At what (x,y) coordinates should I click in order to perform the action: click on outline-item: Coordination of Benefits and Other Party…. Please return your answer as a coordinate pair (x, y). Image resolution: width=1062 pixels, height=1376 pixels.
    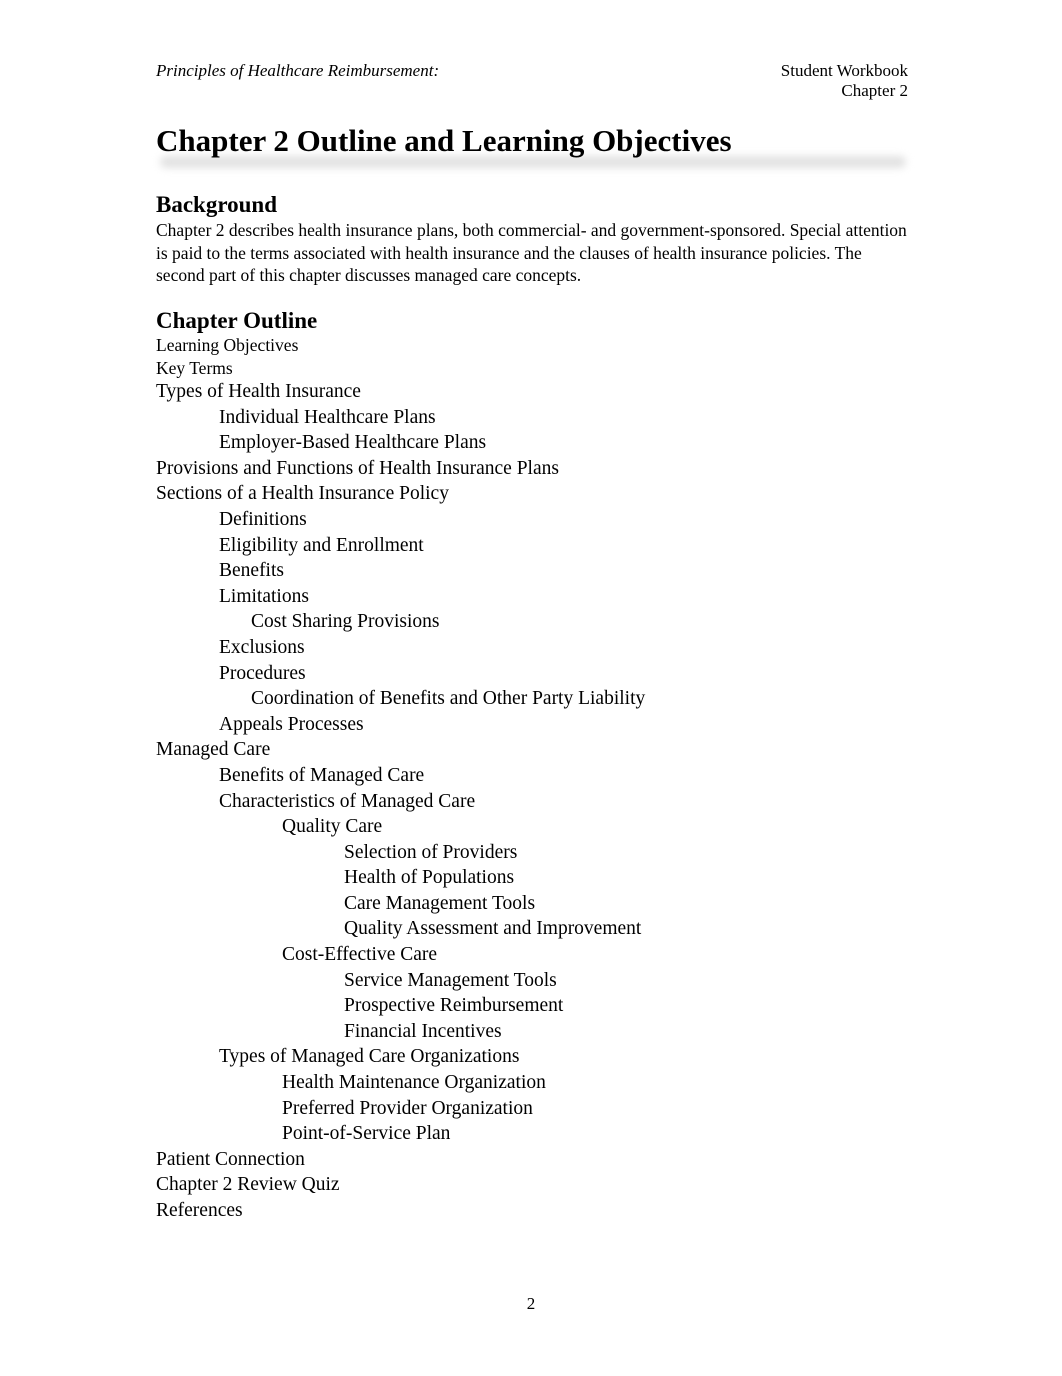
    Looking at the image, I should click on (448, 699).